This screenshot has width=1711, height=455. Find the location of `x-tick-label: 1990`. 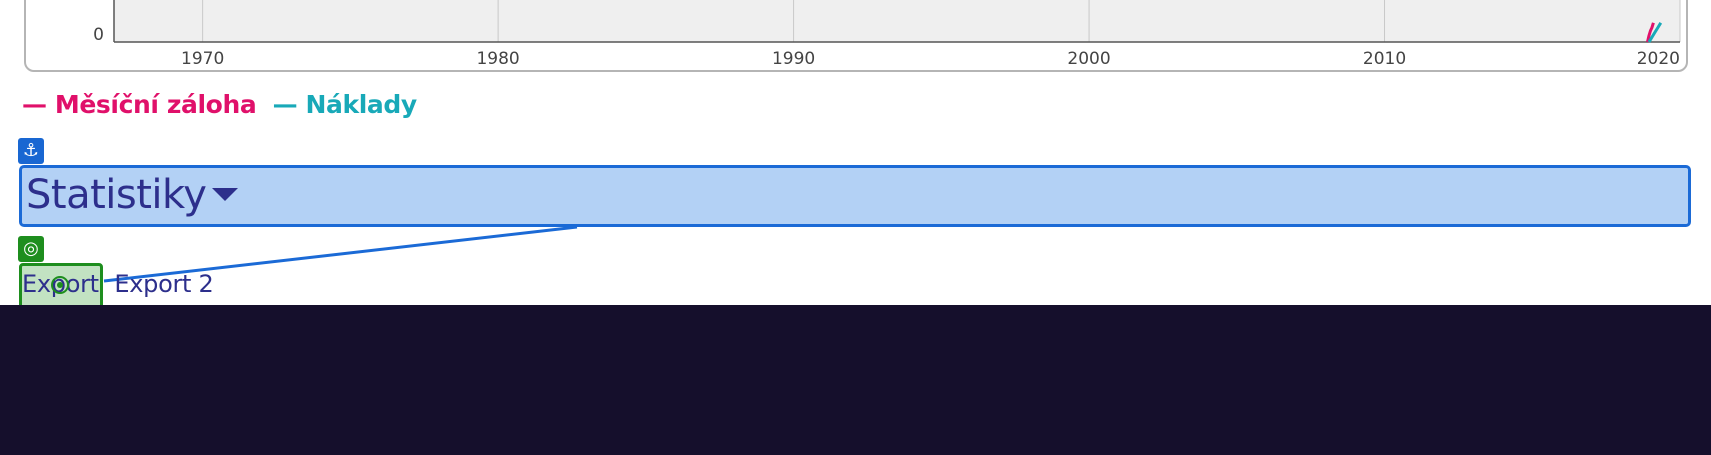

x-tick-label: 1990 is located at coordinates (793, 59).